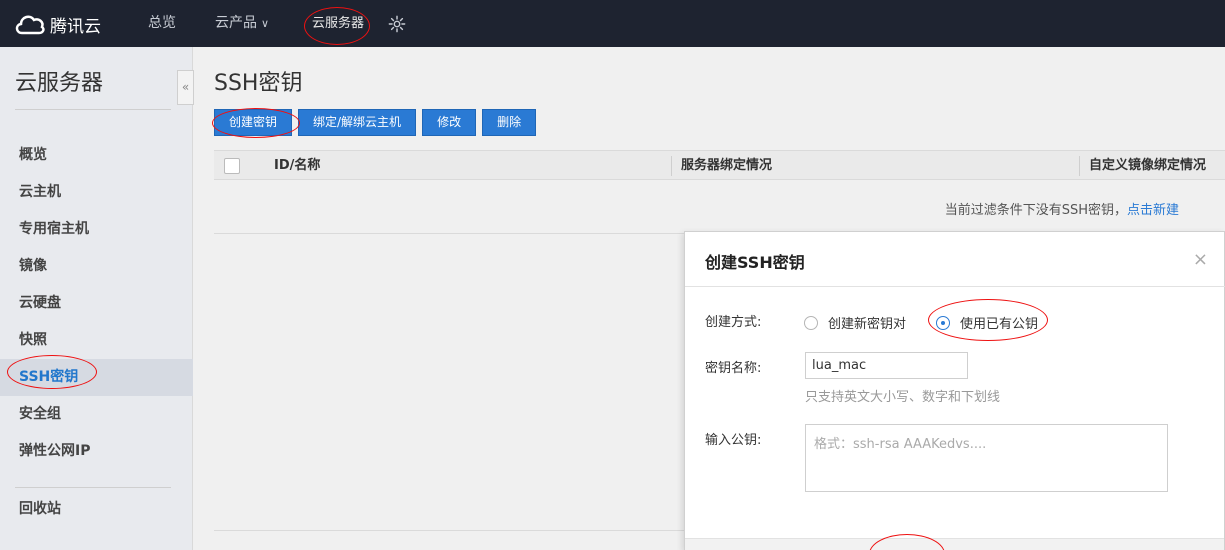 This screenshot has width=1225, height=550. I want to click on empty-message: 当前过滤条件下没有SSH密钥，点击新建, so click(1062, 208).